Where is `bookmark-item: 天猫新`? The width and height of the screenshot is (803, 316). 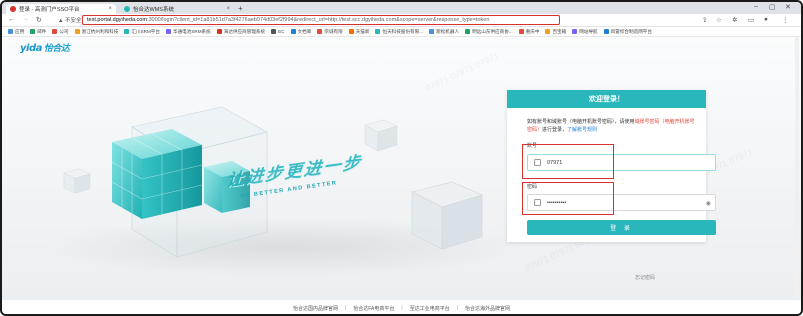 bookmark-item: 天猫新 is located at coordinates (358, 32).